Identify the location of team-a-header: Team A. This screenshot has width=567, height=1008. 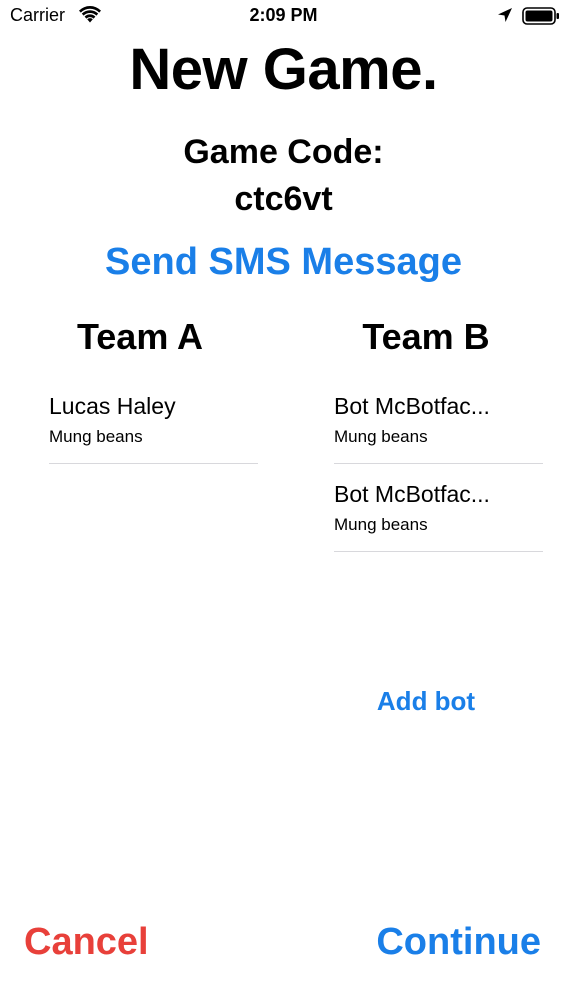
(140, 336).